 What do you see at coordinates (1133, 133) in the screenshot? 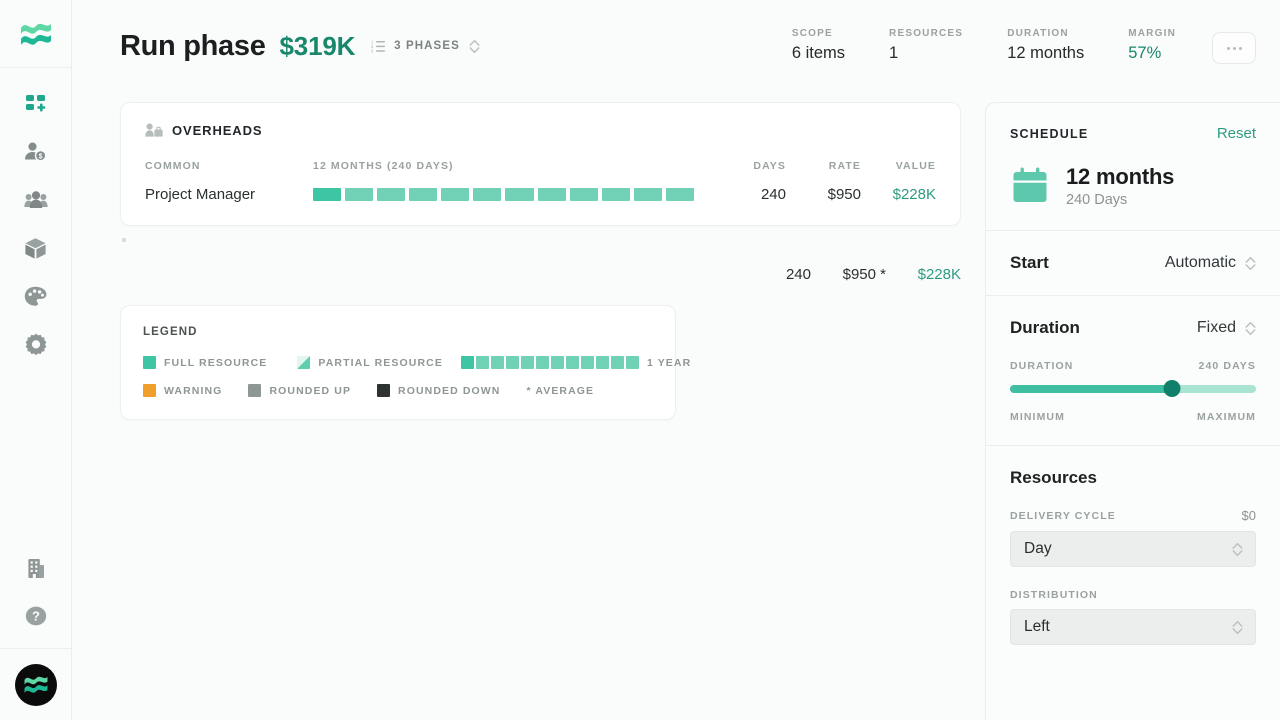
I see `schedule-header: SCHEDULE Reset` at bounding box center [1133, 133].